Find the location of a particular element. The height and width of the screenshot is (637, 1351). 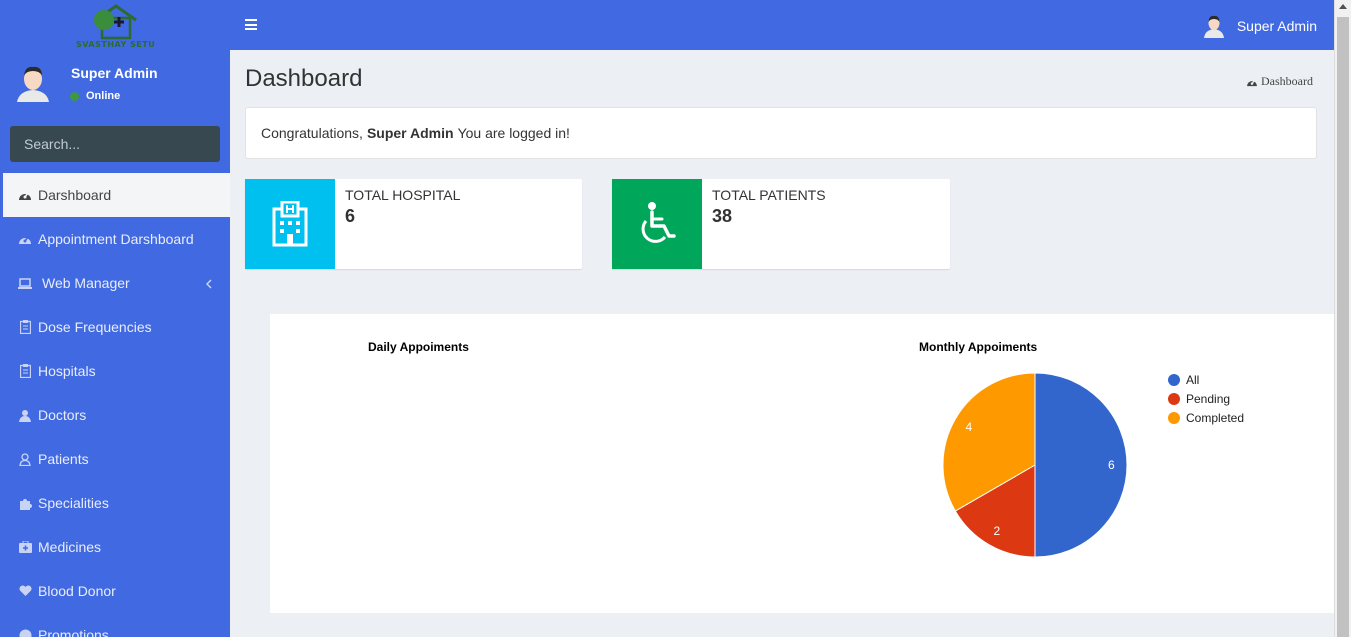

pie-legend: All Pending Completed is located at coordinates (1206, 398).